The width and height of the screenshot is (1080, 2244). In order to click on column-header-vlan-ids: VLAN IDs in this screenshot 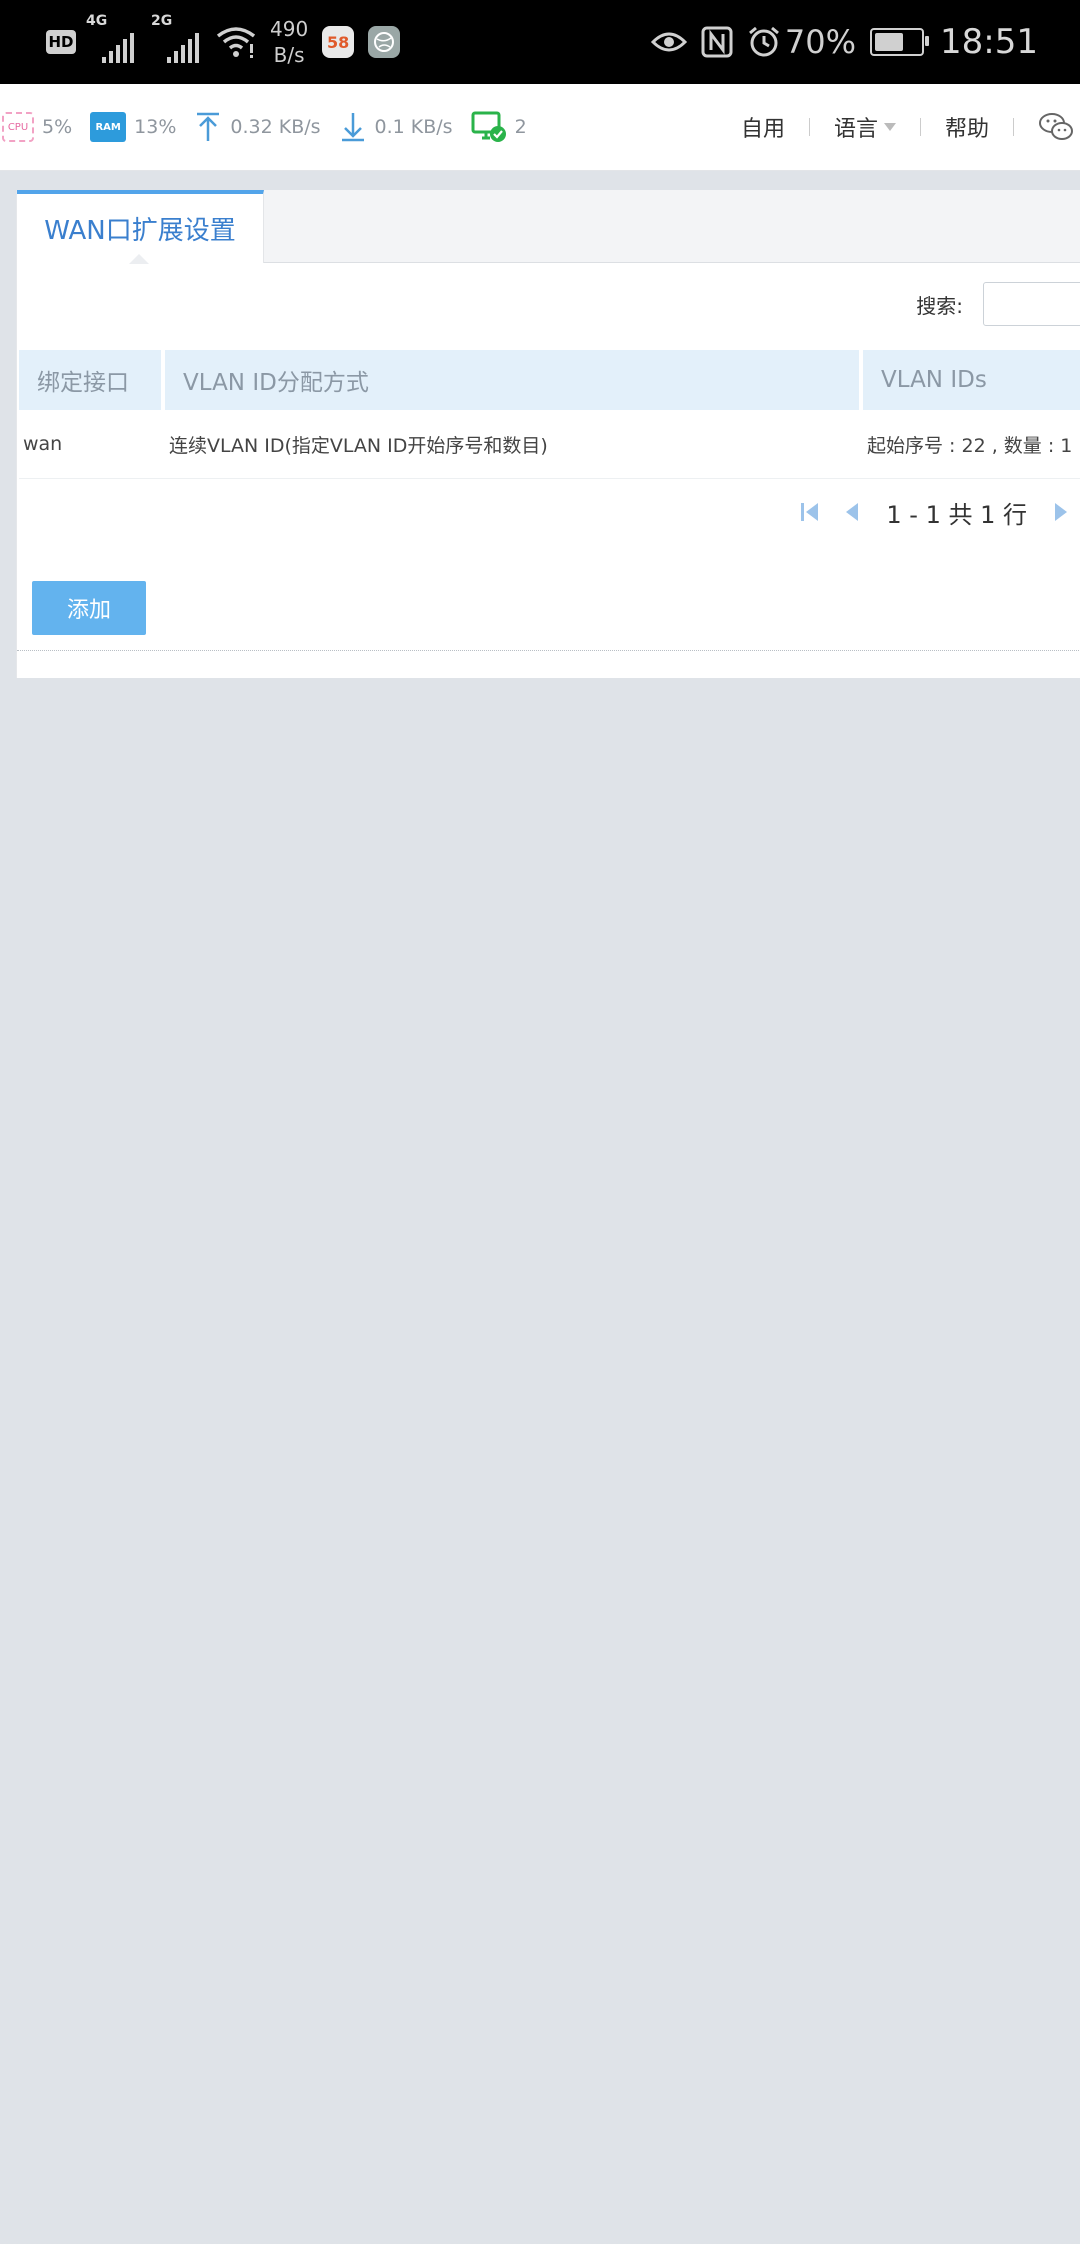, I will do `click(971, 380)`.